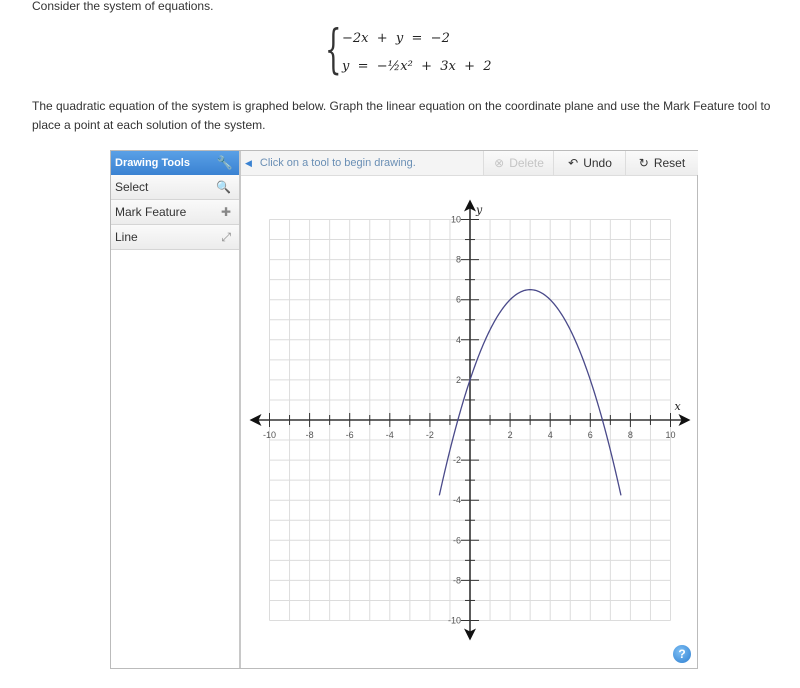 This screenshot has width=800, height=688. What do you see at coordinates (458, 300) in the screenshot?
I see `y-tick-label: 6` at bounding box center [458, 300].